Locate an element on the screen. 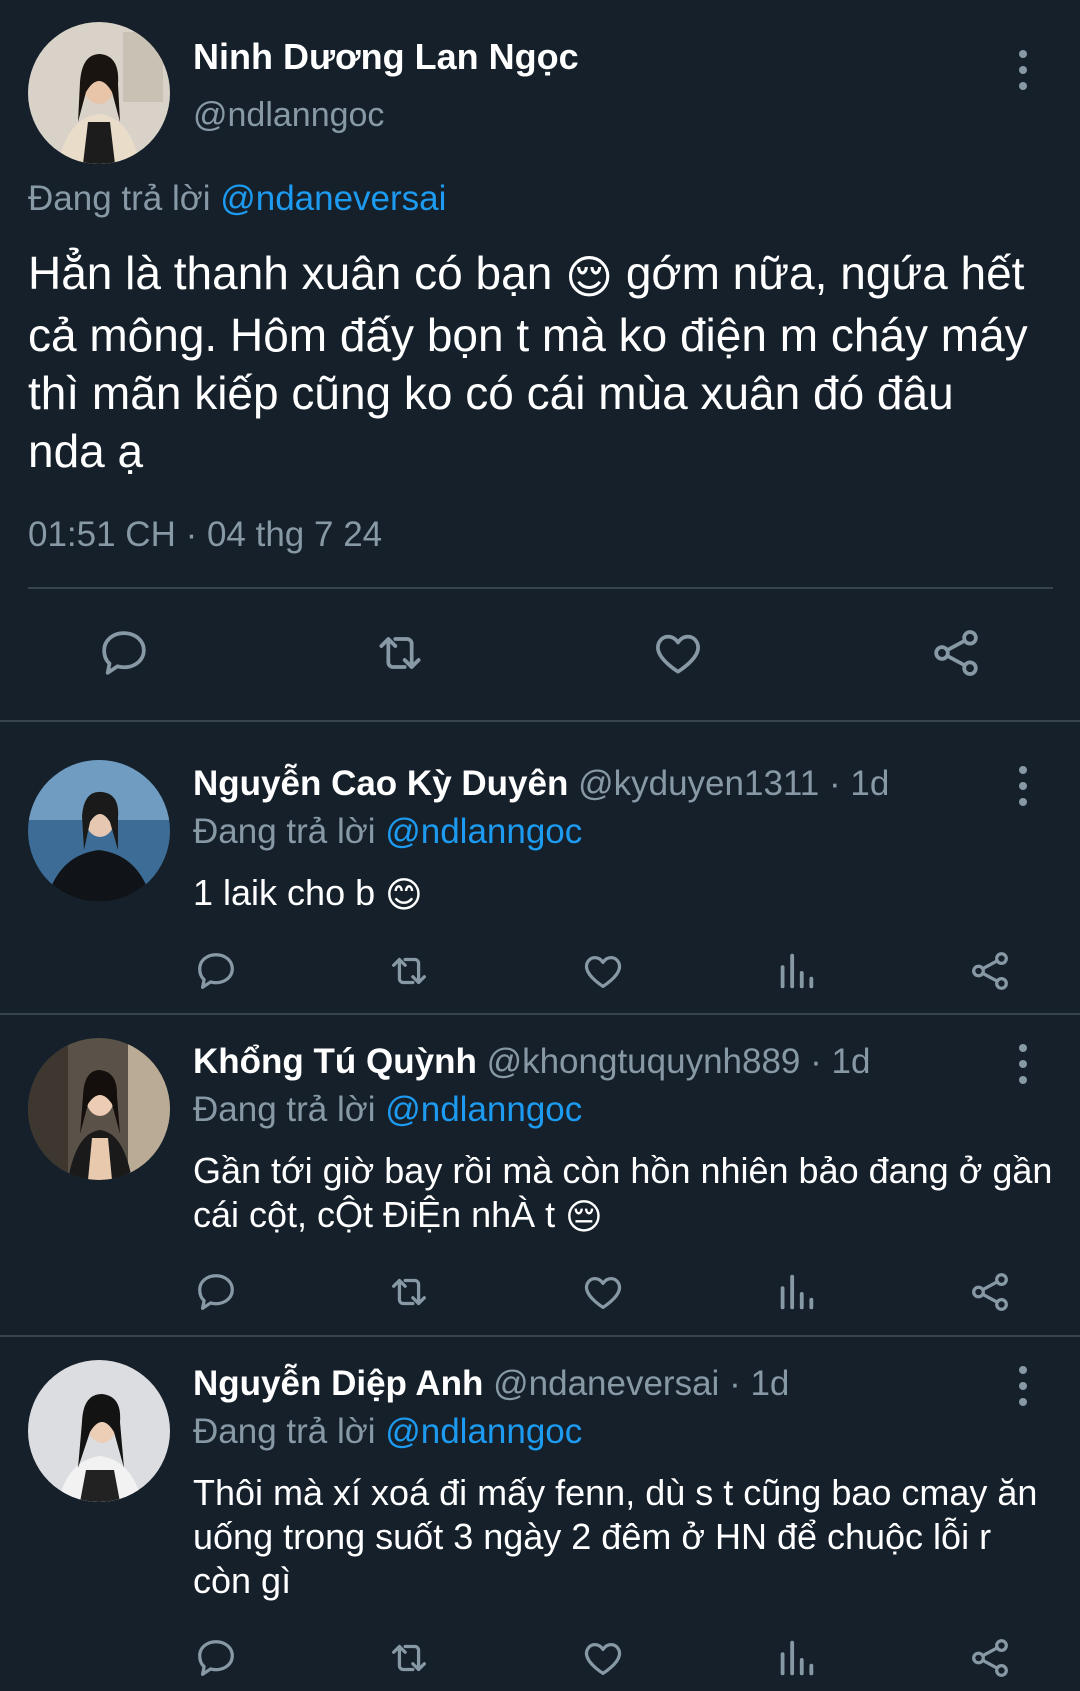 This screenshot has height=1691, width=1080. smiling-face-emoji: 😊 is located at coordinates (404, 895).